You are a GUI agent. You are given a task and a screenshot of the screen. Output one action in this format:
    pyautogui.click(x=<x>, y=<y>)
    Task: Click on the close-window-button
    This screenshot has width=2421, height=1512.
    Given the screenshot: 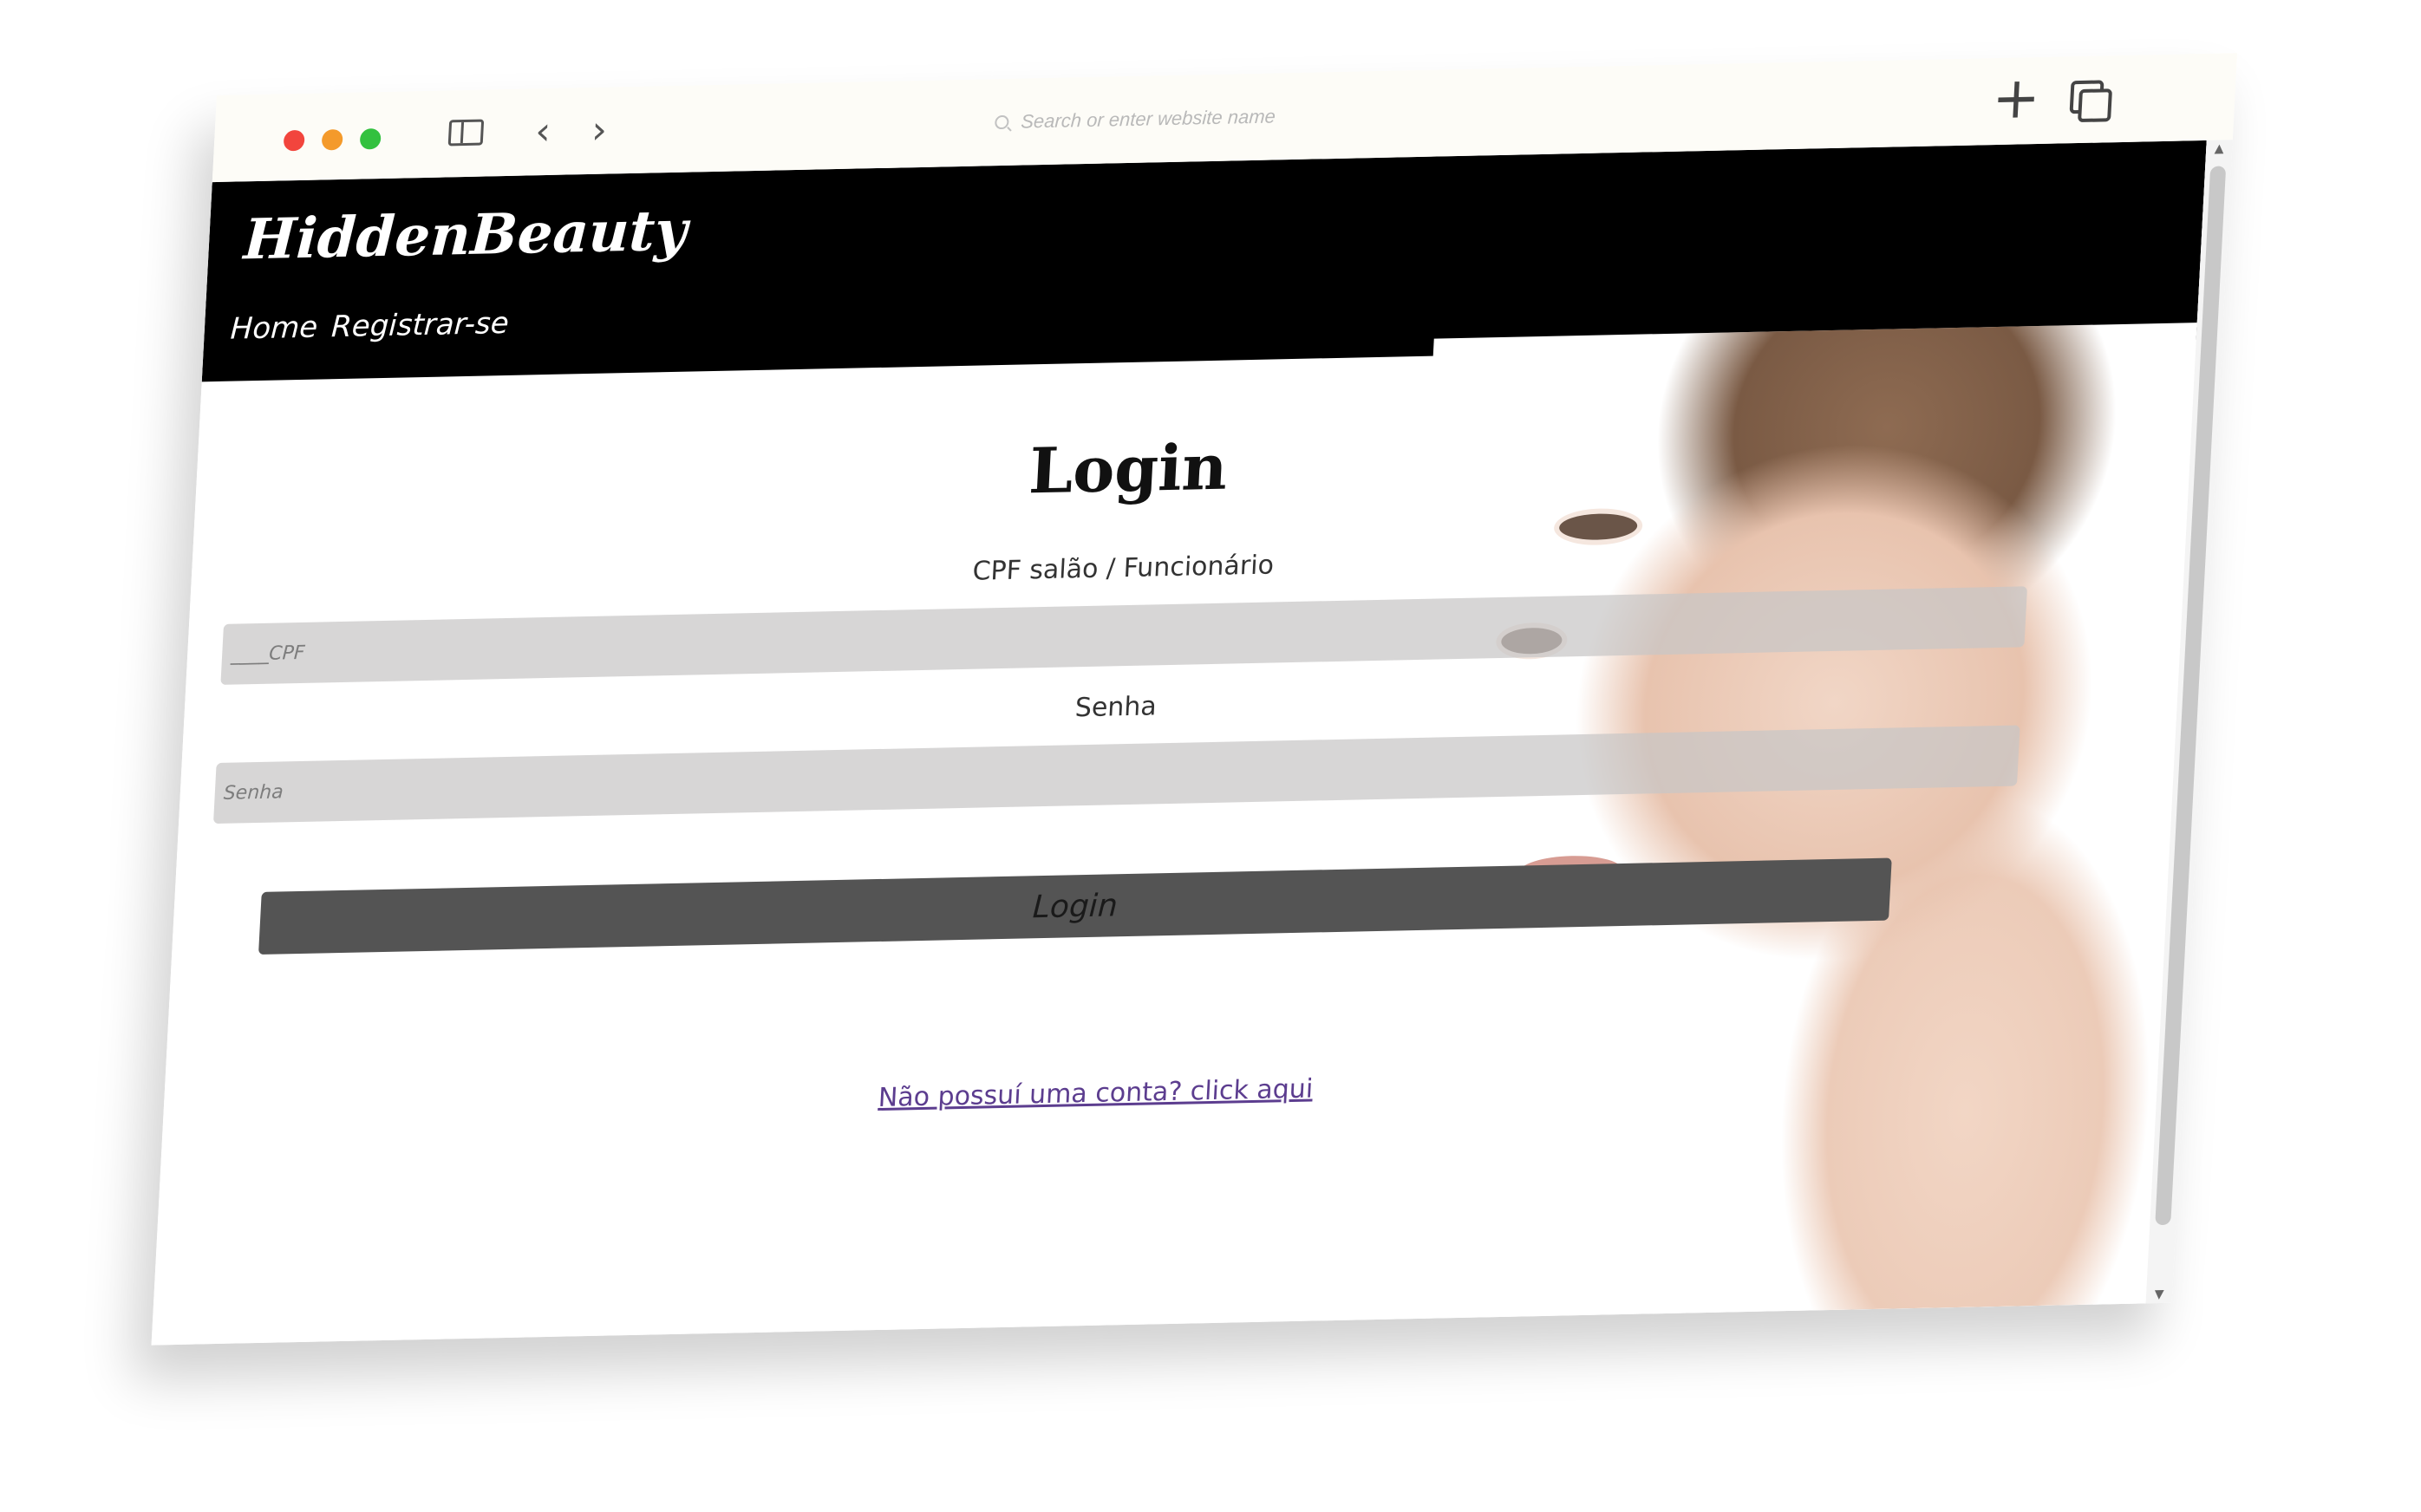 What is the action you would take?
    pyautogui.click(x=294, y=140)
    